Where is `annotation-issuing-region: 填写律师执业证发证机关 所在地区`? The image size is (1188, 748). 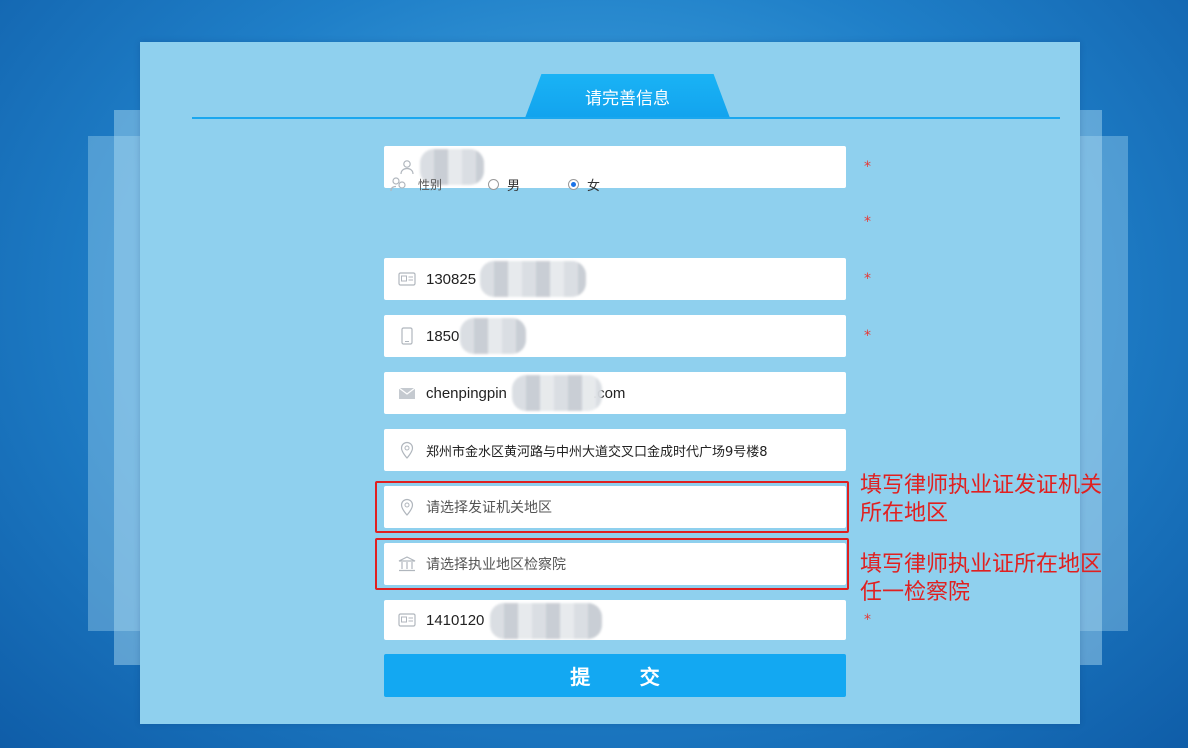 annotation-issuing-region: 填写律师执业证发证机关 所在地区 is located at coordinates (981, 500).